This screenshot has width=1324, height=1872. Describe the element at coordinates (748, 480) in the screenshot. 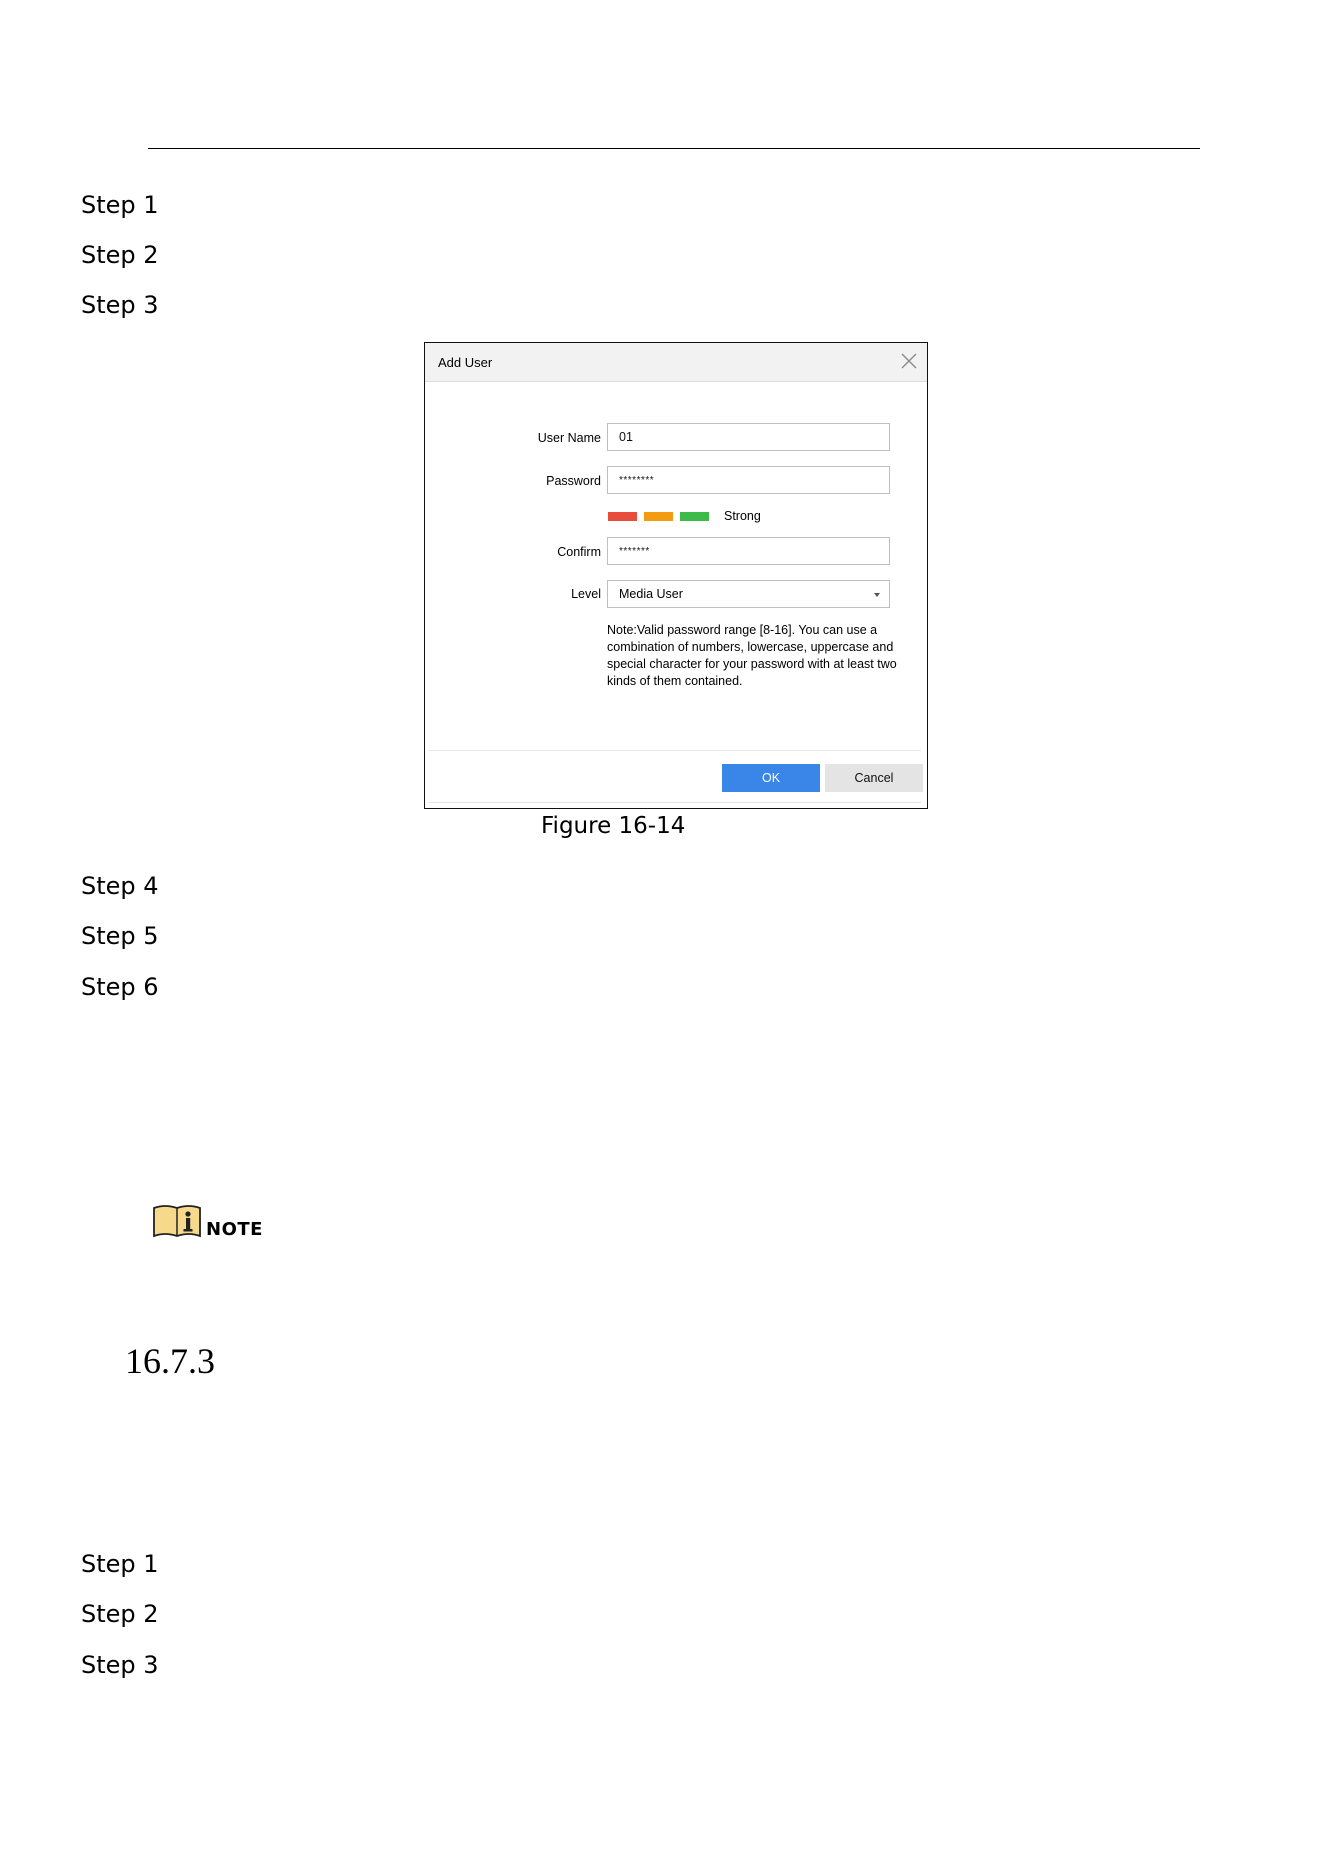

I see `password-input` at that location.